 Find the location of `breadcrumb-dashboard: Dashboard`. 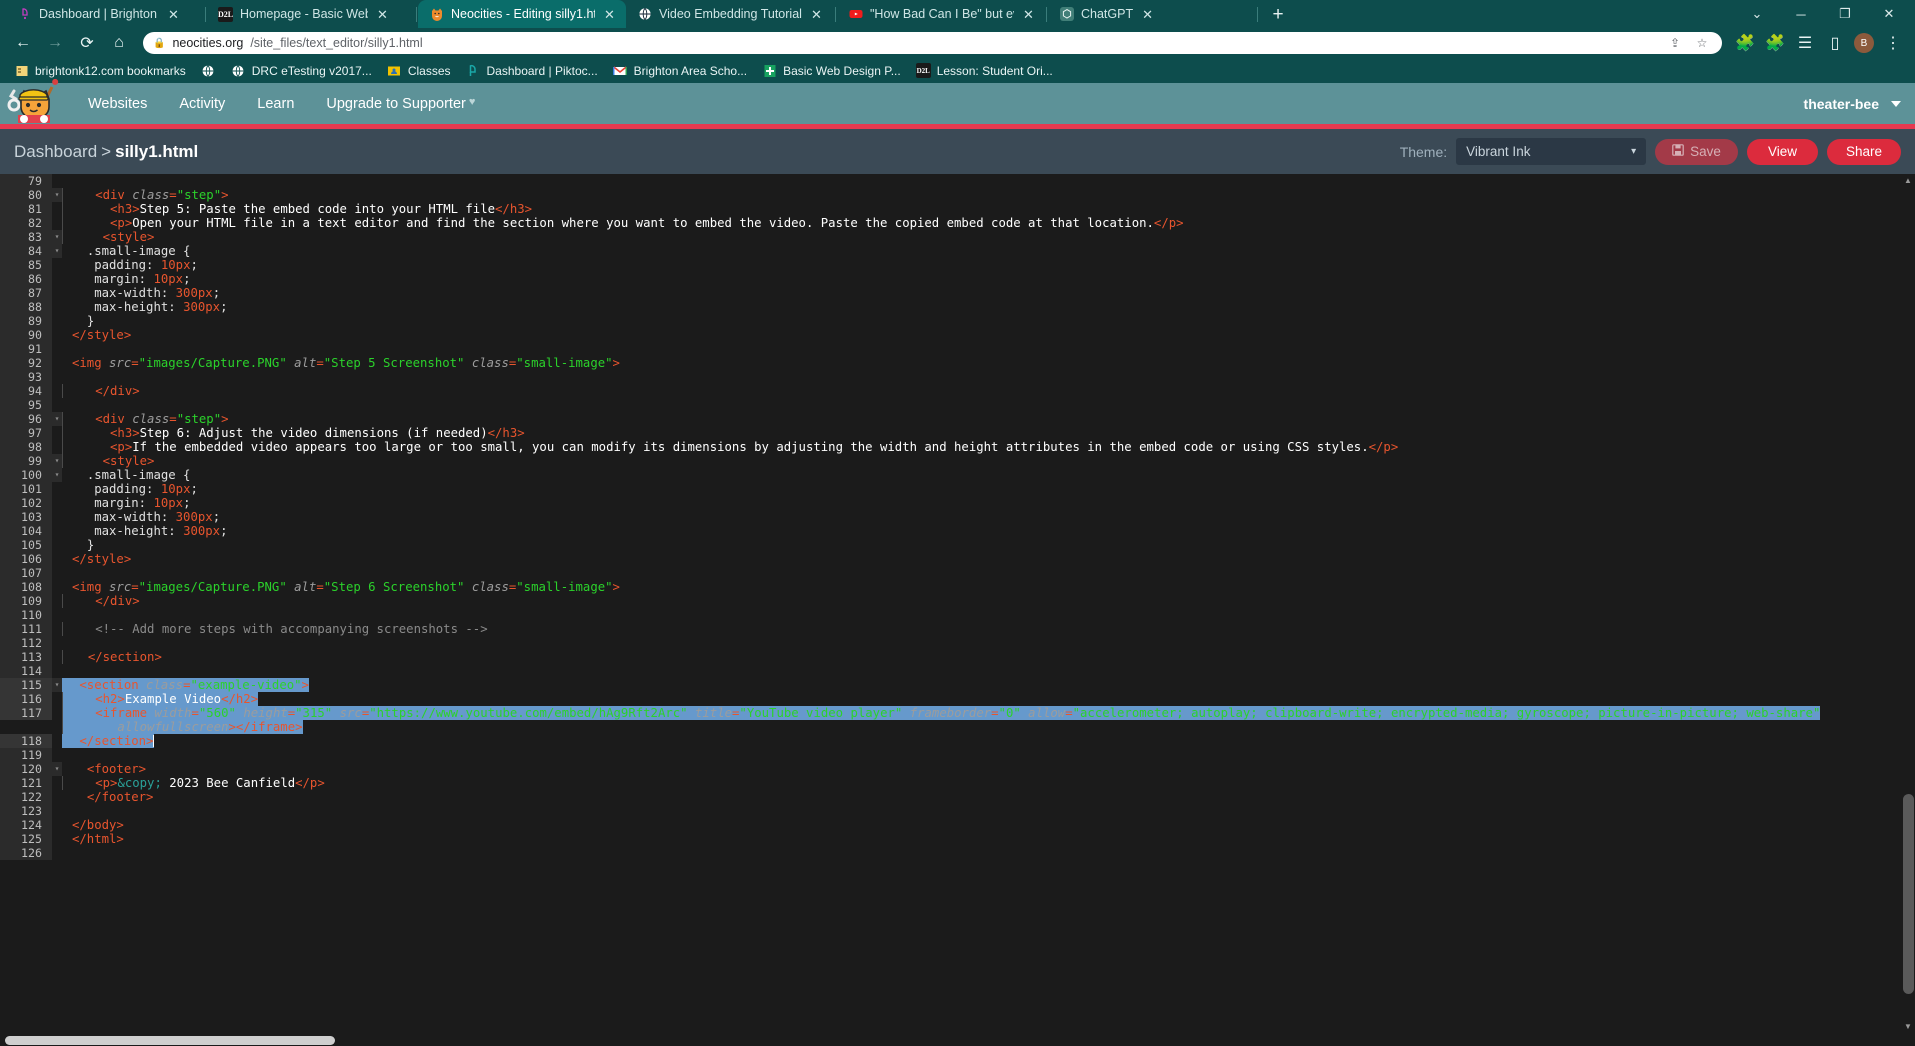

breadcrumb-dashboard: Dashboard is located at coordinates (55, 151).